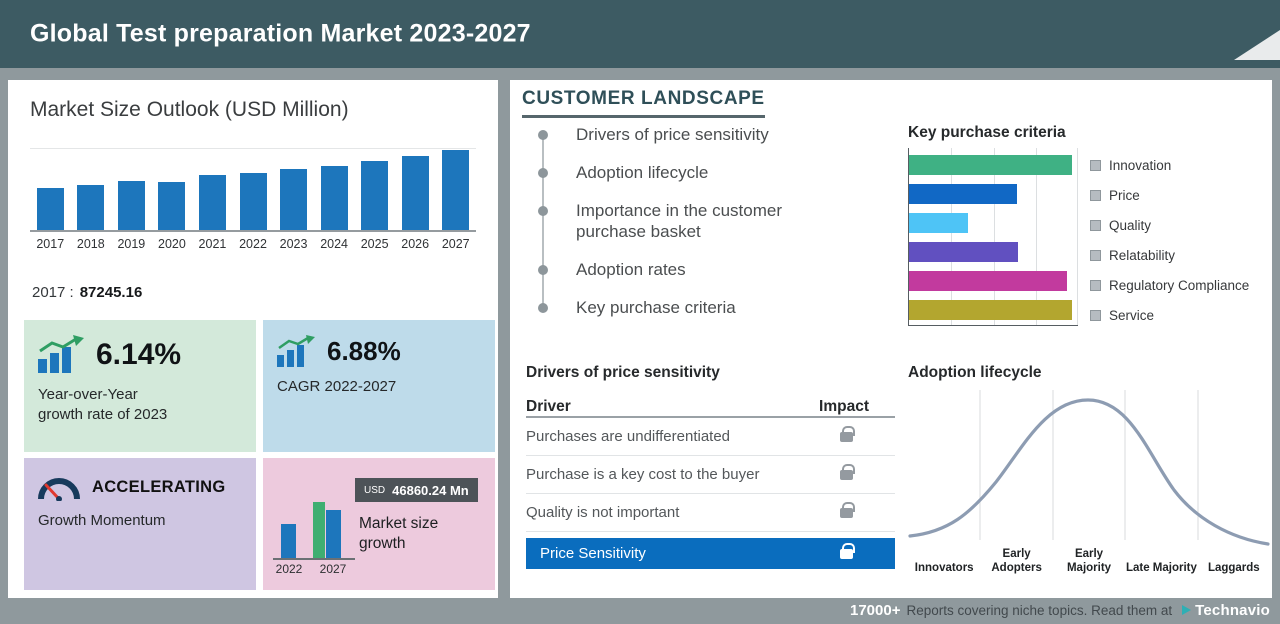 This screenshot has height=624, width=1280. What do you see at coordinates (140, 386) in the screenshot?
I see `yoy-growth-card: 6.14% Year-over-Year growth rate of 2023` at bounding box center [140, 386].